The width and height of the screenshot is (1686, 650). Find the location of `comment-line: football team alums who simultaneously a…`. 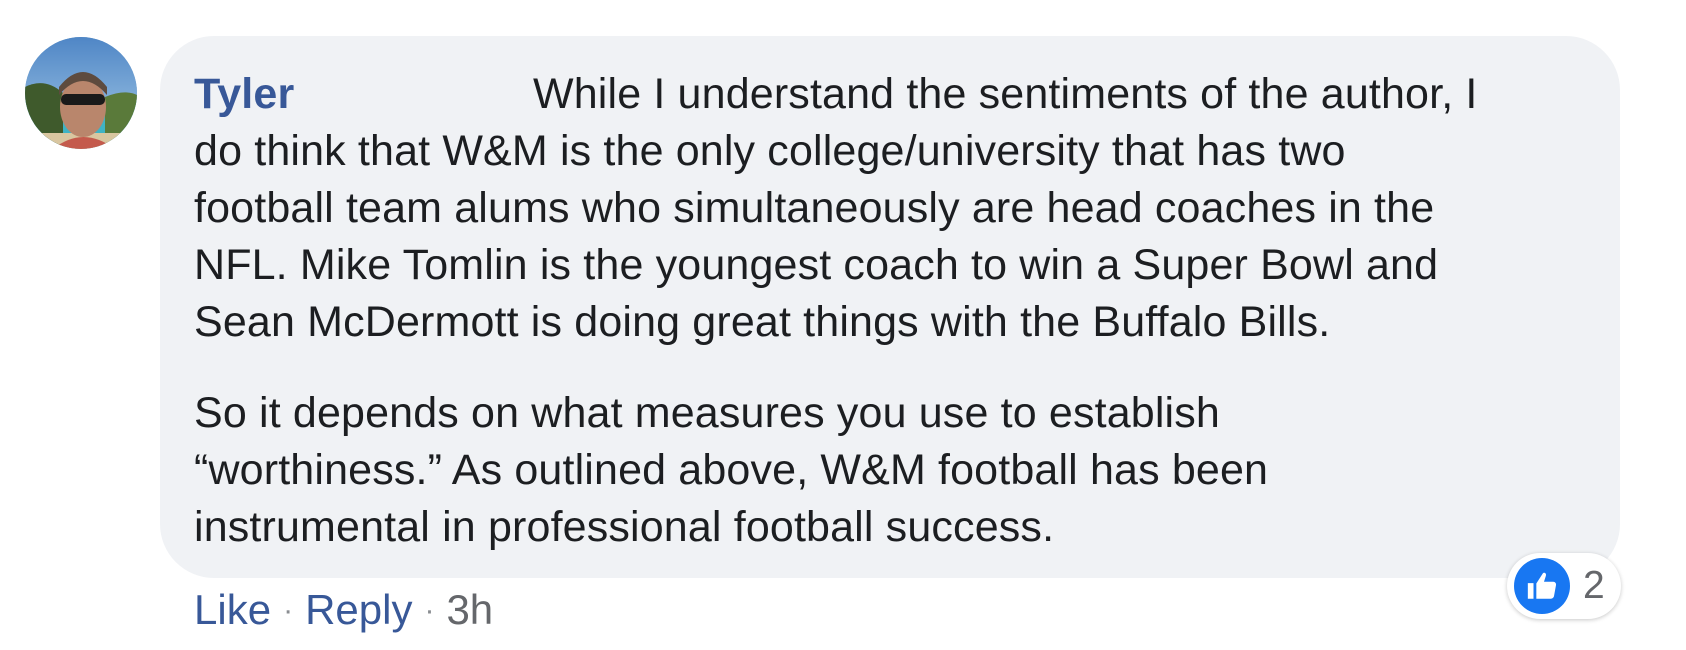

comment-line: football team alums who simultaneously a… is located at coordinates (814, 208).